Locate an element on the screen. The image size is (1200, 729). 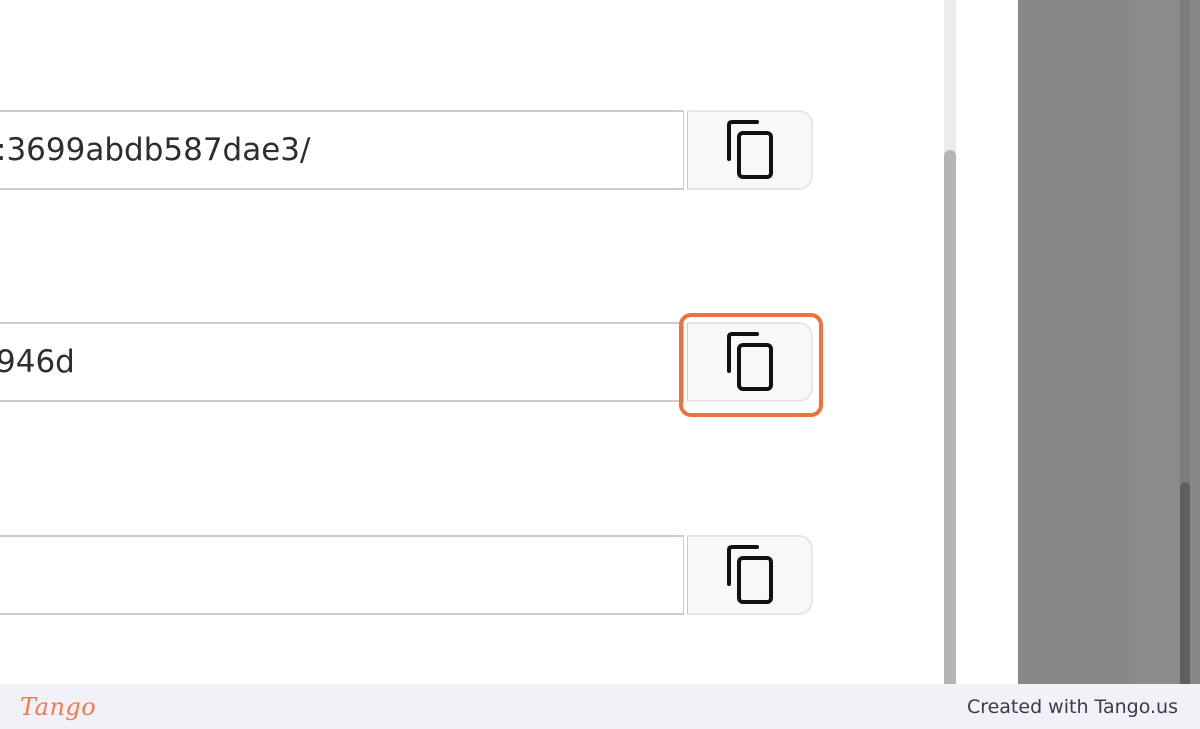
text-field-1: :3699abdb587dae3/ is located at coordinates (342, 150).